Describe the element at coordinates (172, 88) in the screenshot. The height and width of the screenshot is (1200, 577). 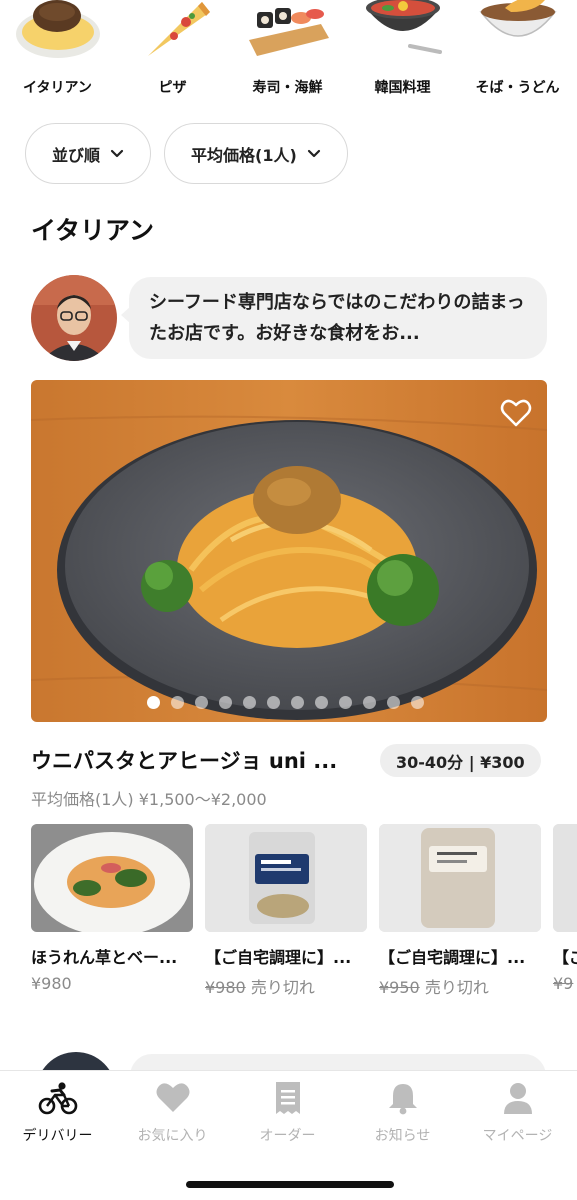
I see `category-label: ピザ` at that location.